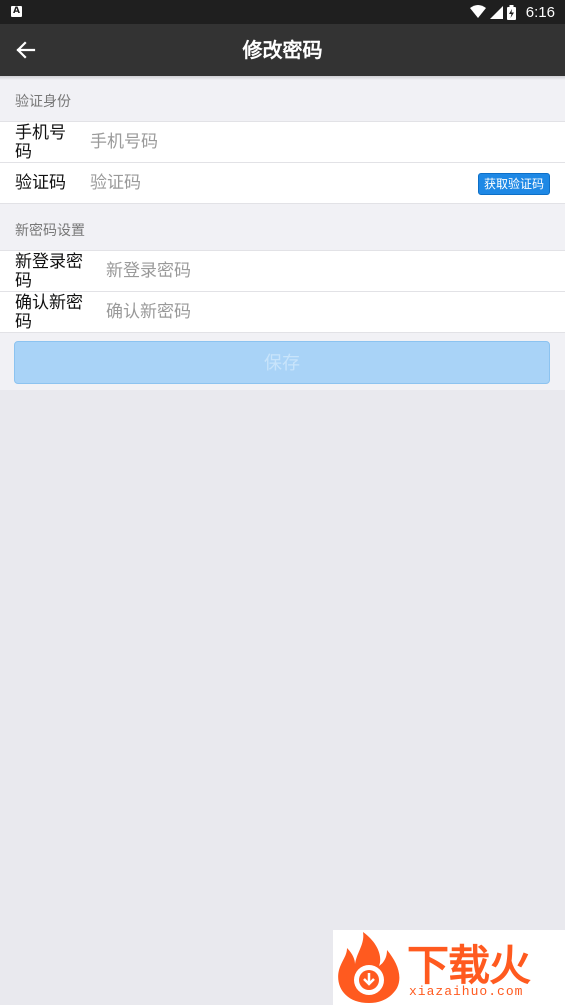  Describe the element at coordinates (40, 142) in the screenshot. I see `phone-label: 手机号码` at that location.